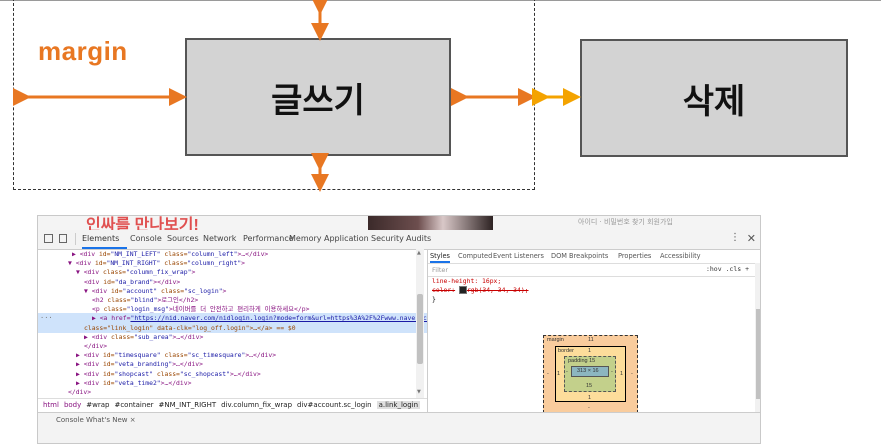 This screenshot has width=881, height=444. I want to click on tab-elements: Elements, so click(100, 238).